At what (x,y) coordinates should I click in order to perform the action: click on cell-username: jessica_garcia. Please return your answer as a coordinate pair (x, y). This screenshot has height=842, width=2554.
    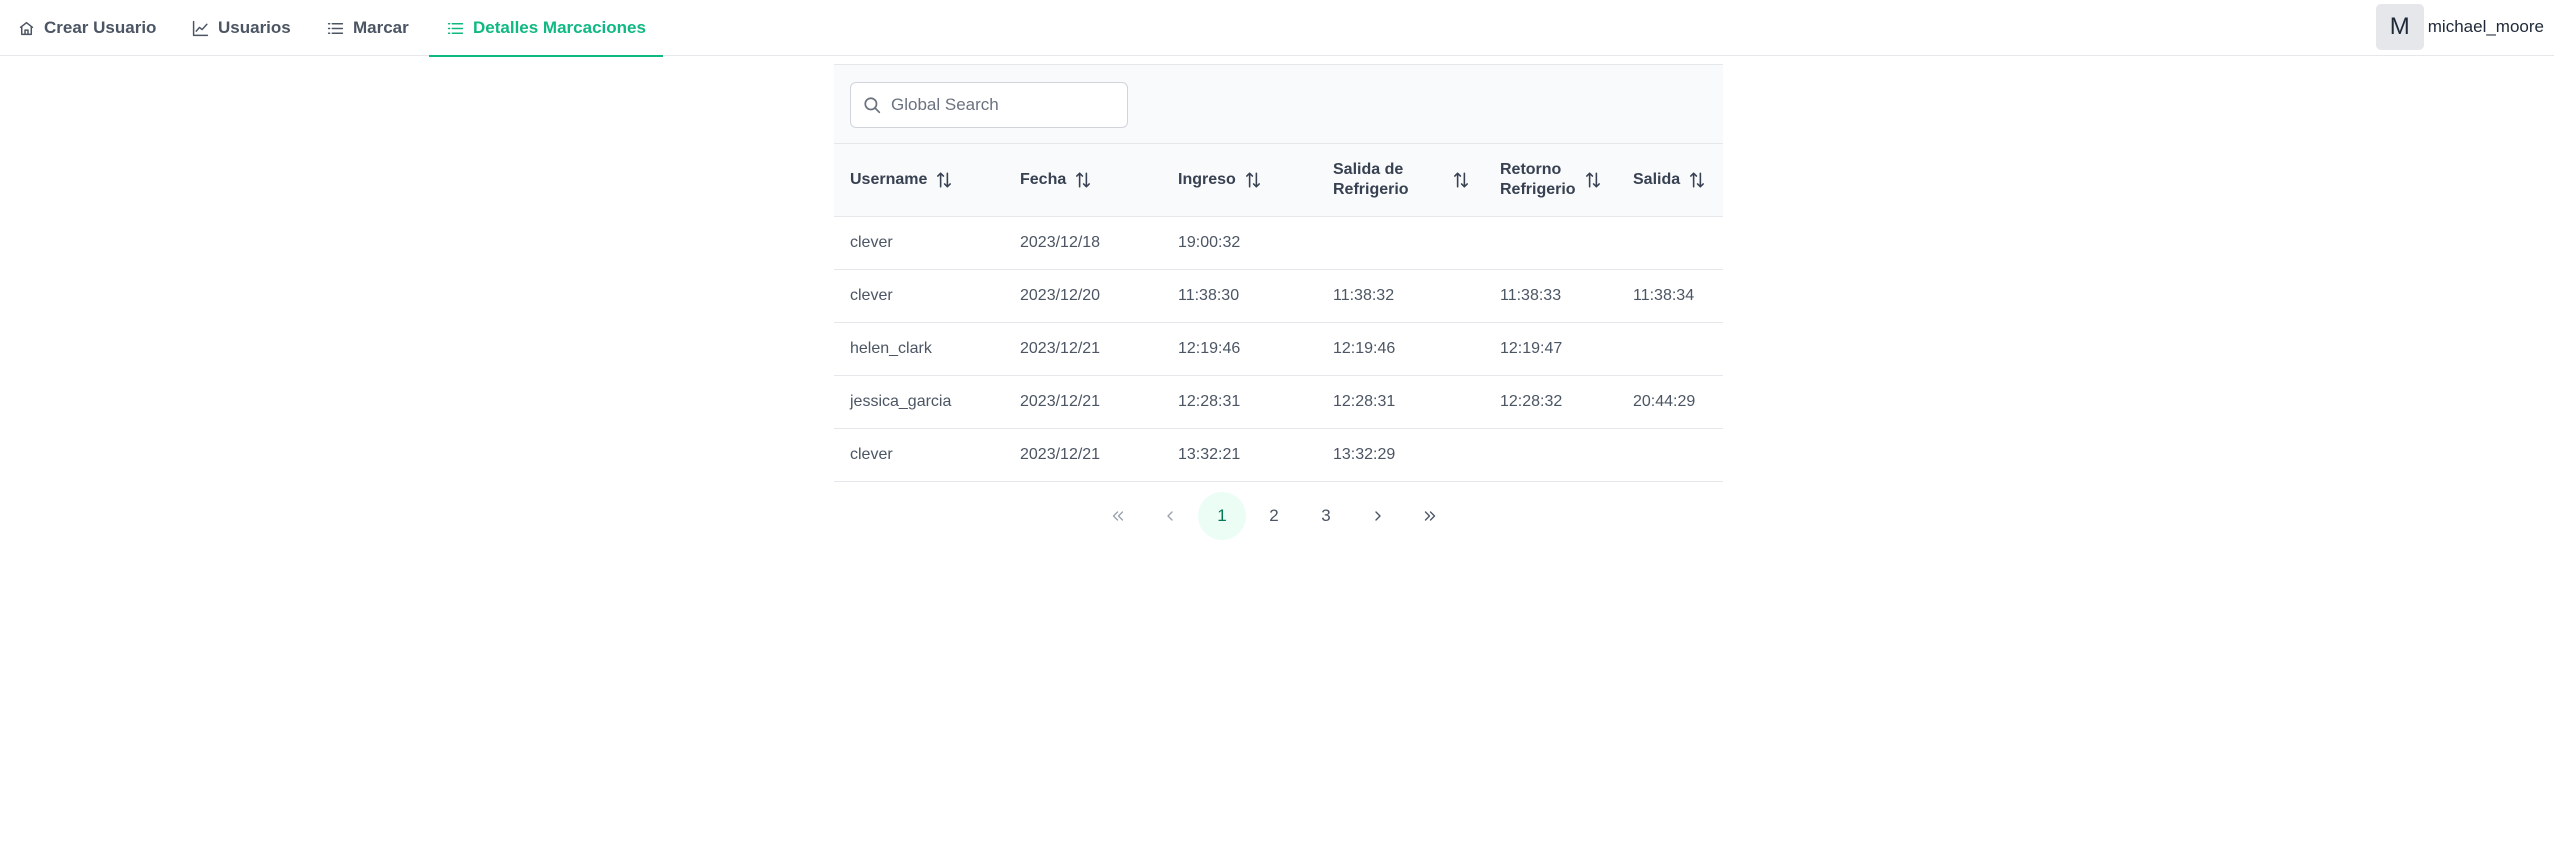
    Looking at the image, I should click on (919, 402).